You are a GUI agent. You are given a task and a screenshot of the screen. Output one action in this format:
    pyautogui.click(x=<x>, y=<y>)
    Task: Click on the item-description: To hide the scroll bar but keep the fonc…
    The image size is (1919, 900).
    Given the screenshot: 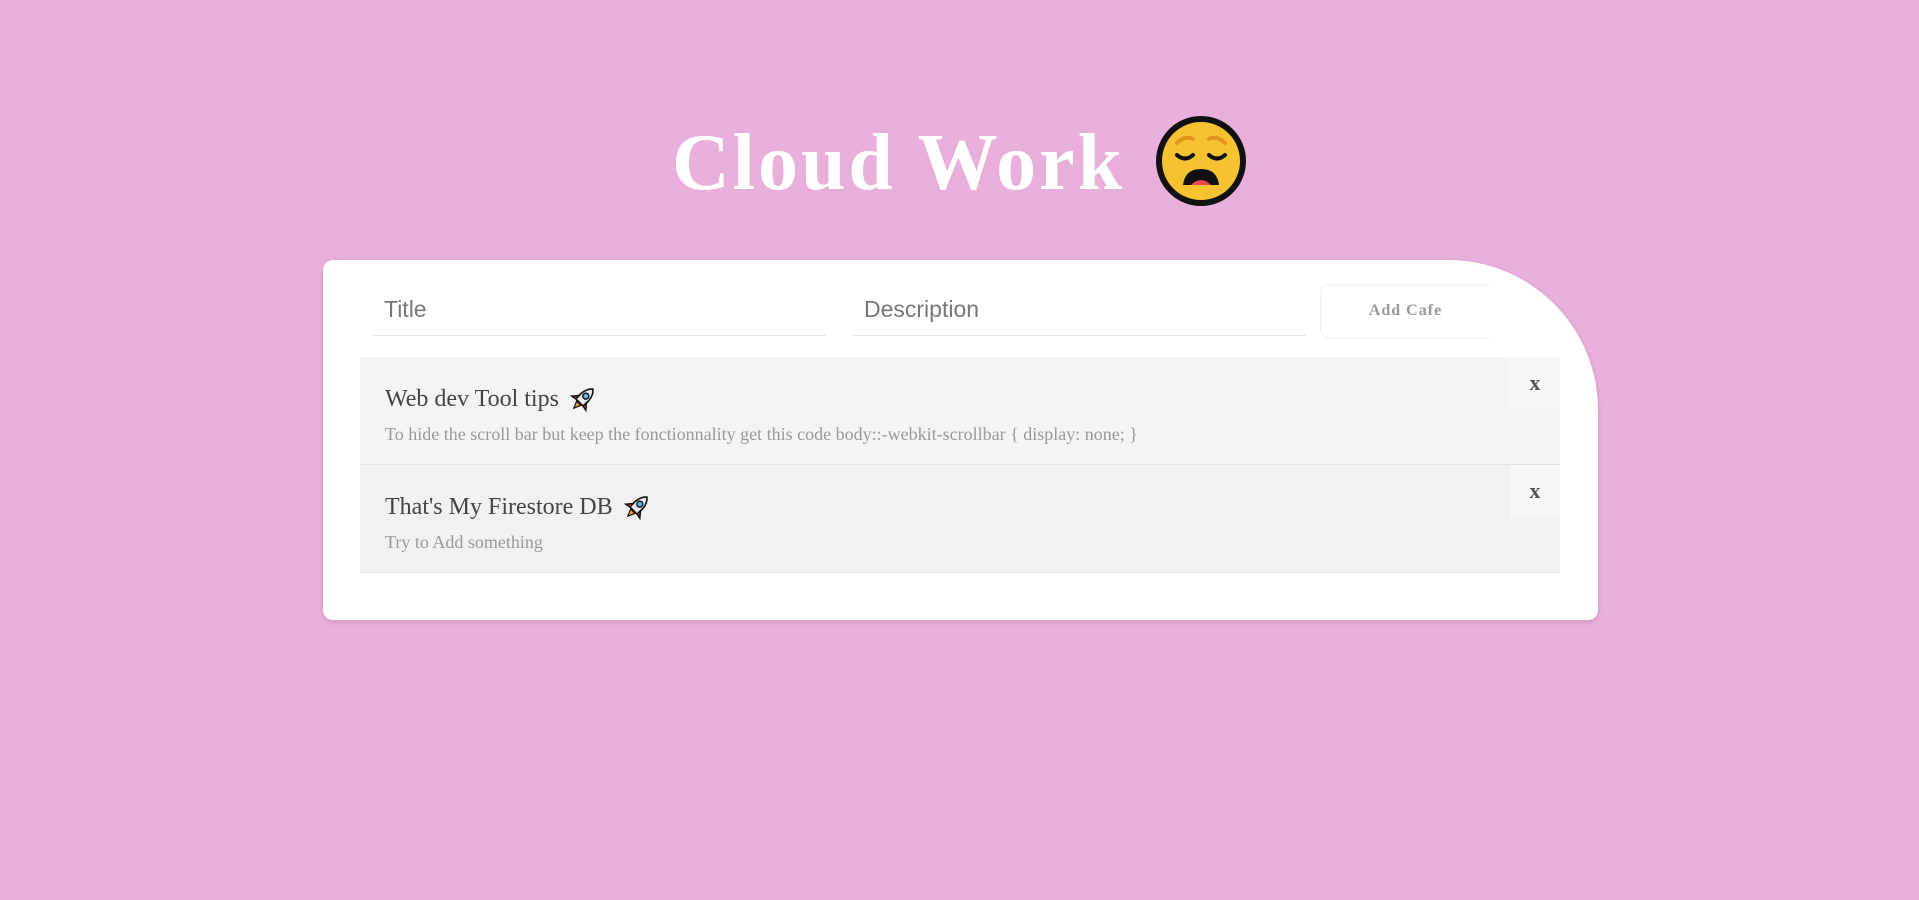 What is the action you would take?
    pyautogui.click(x=761, y=434)
    